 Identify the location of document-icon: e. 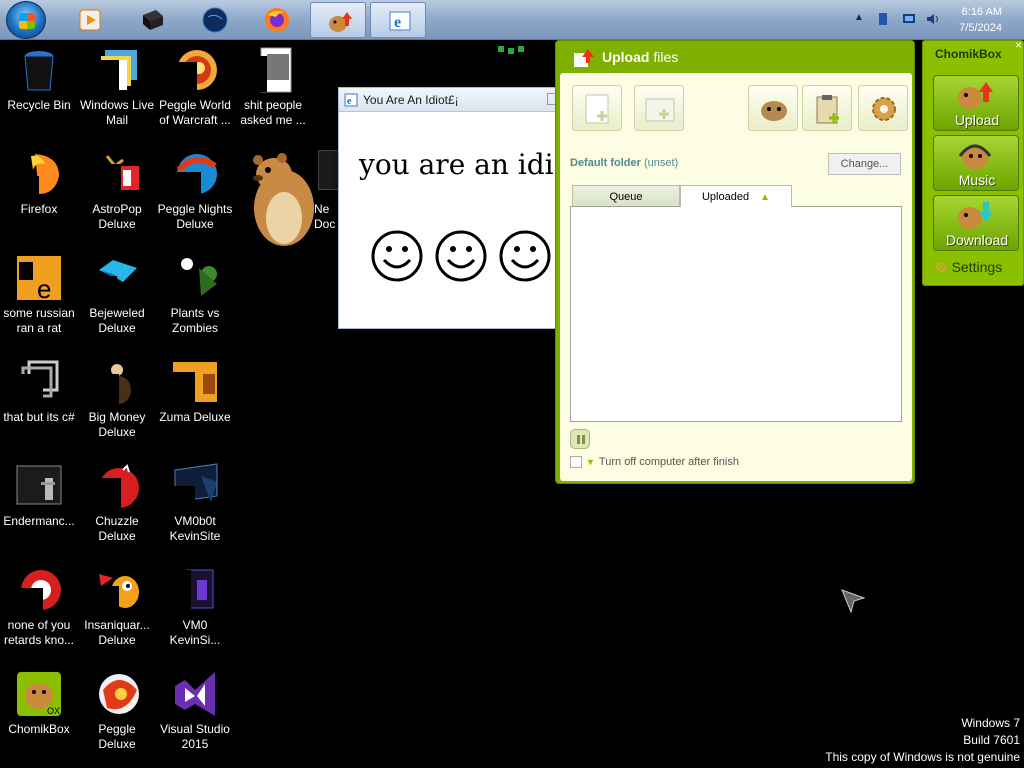
(39, 279).